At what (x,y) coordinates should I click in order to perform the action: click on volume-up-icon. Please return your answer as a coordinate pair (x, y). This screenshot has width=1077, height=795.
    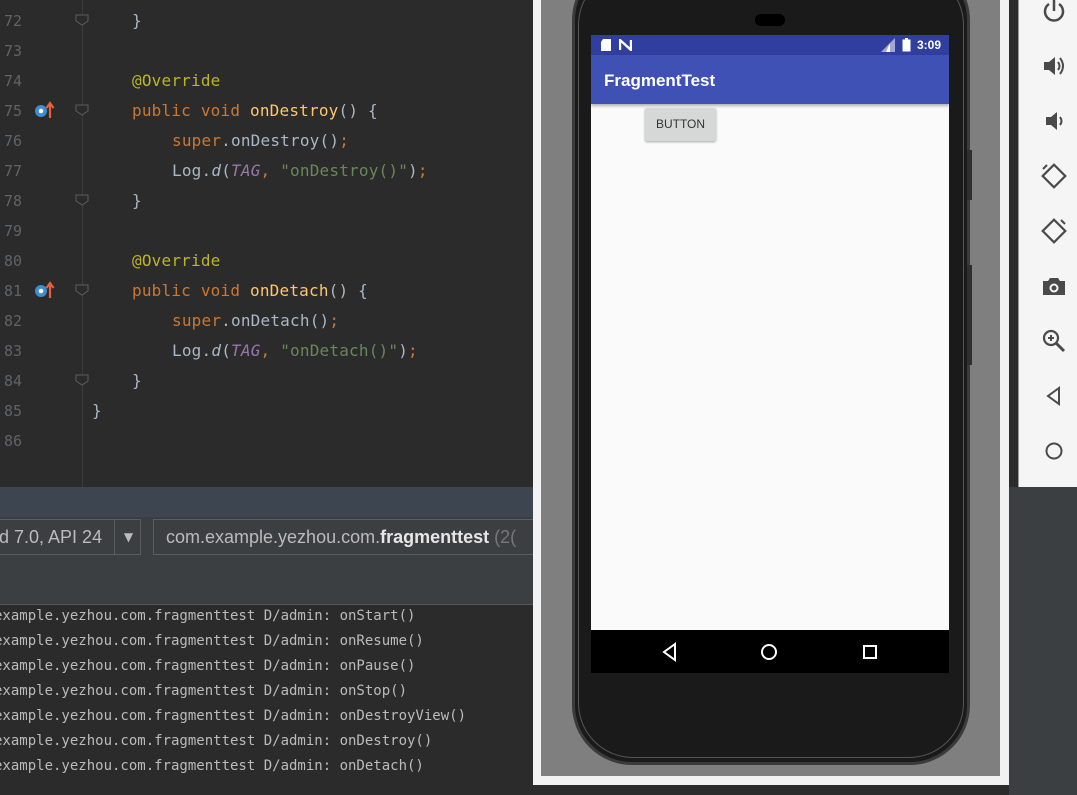
    Looking at the image, I should click on (1054, 66).